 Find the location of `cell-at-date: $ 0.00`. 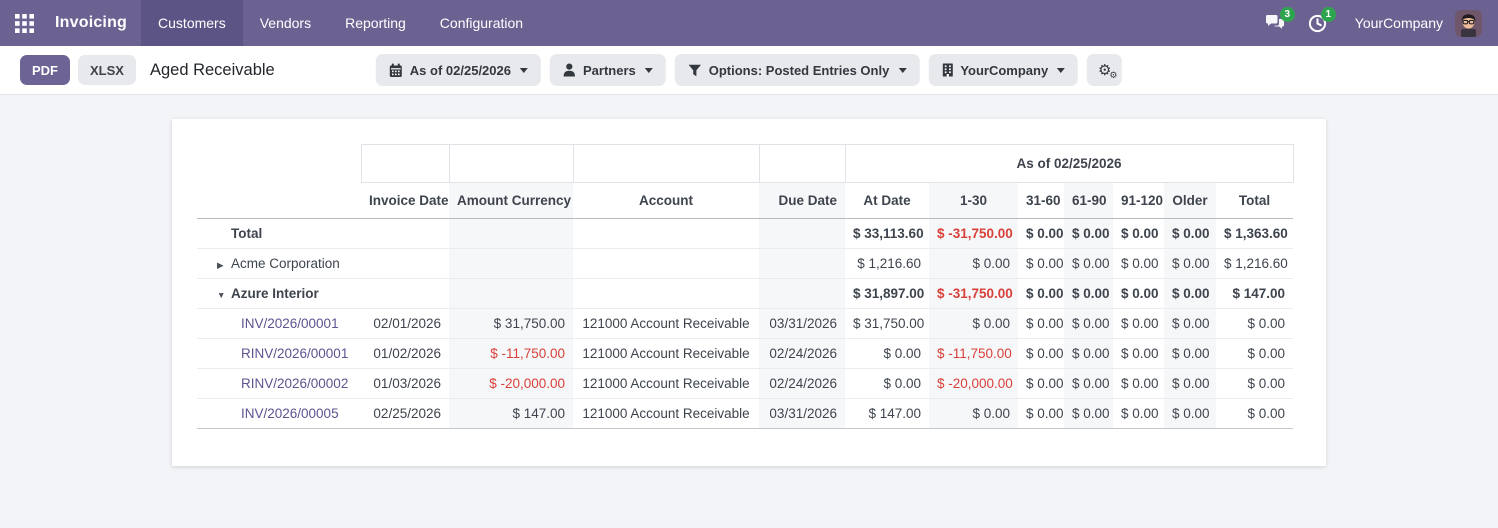

cell-at-date: $ 0.00 is located at coordinates (887, 383).